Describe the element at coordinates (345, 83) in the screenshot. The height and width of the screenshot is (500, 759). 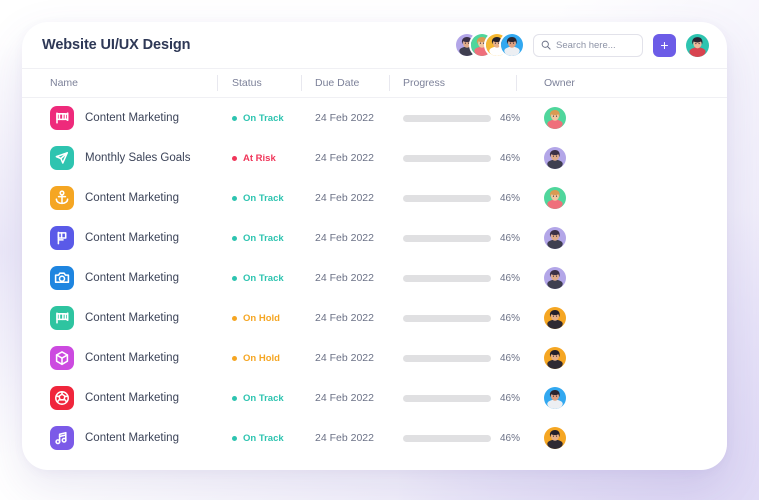
I see `column-header-due-date: Due Date` at that location.